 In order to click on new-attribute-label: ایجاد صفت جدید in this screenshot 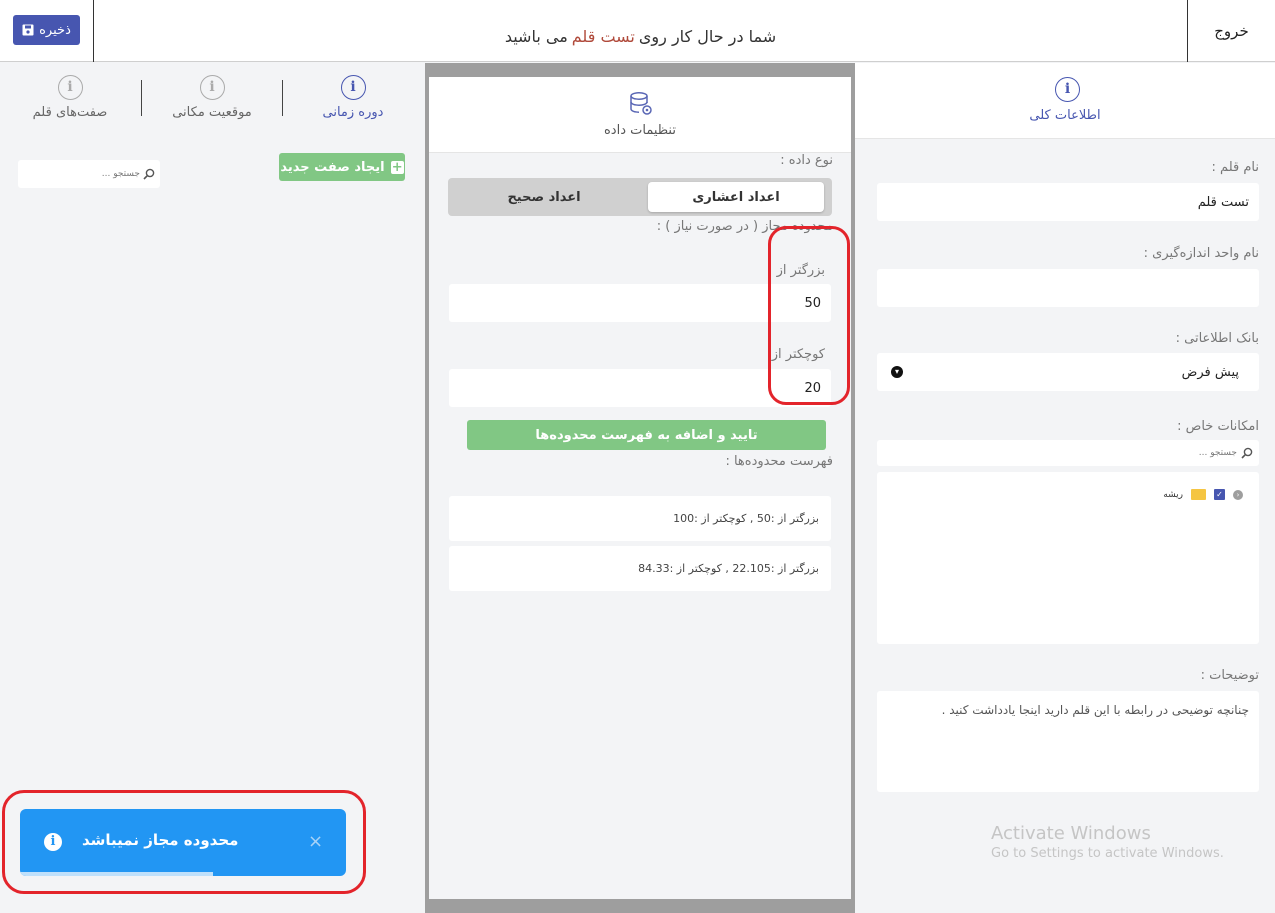, I will do `click(332, 167)`.